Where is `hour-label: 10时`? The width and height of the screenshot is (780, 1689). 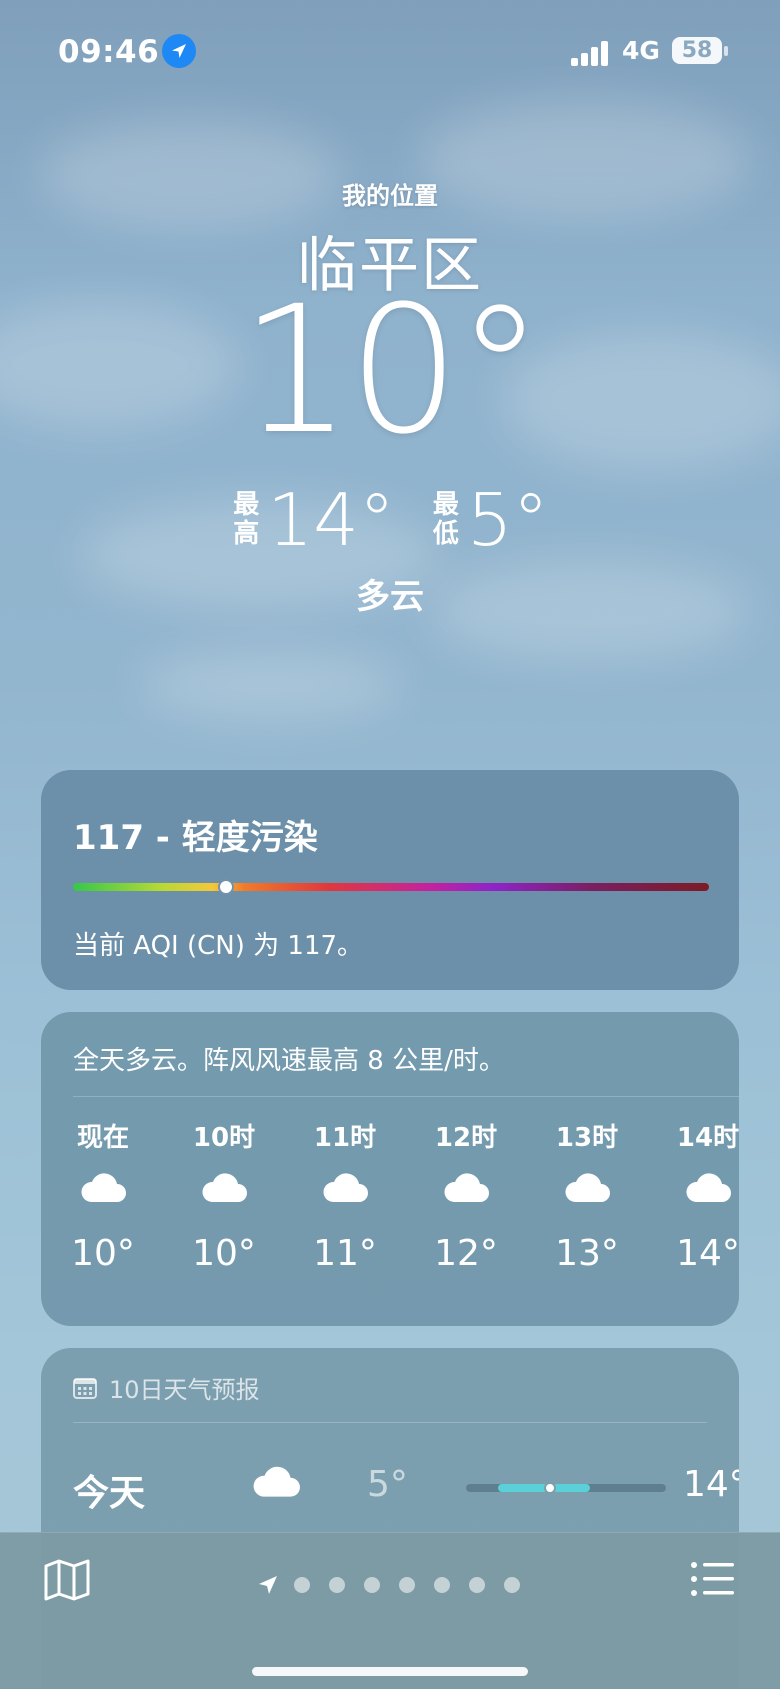
hour-label: 10时 is located at coordinates (224, 1138).